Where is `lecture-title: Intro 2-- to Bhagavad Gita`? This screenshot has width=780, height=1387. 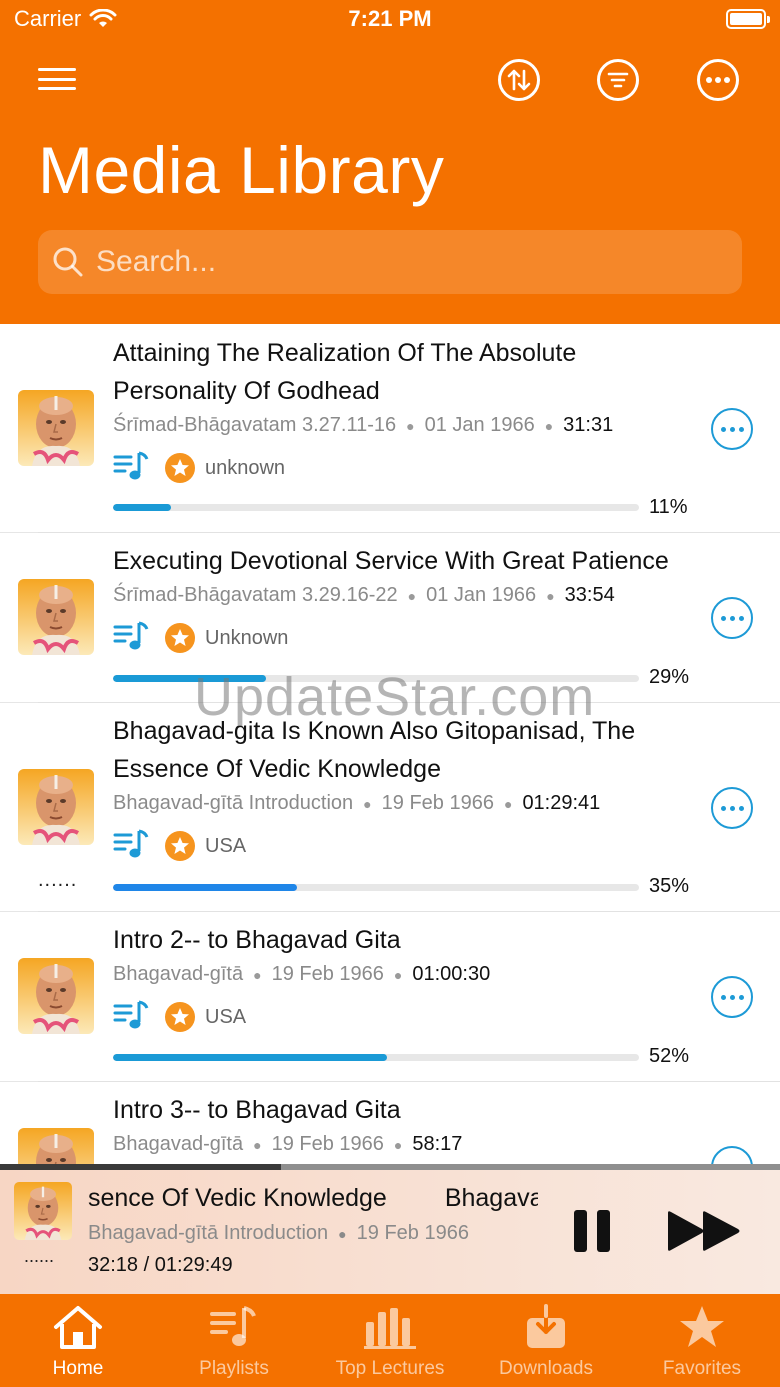 lecture-title: Intro 2-- to Bhagavad Gita is located at coordinates (257, 940).